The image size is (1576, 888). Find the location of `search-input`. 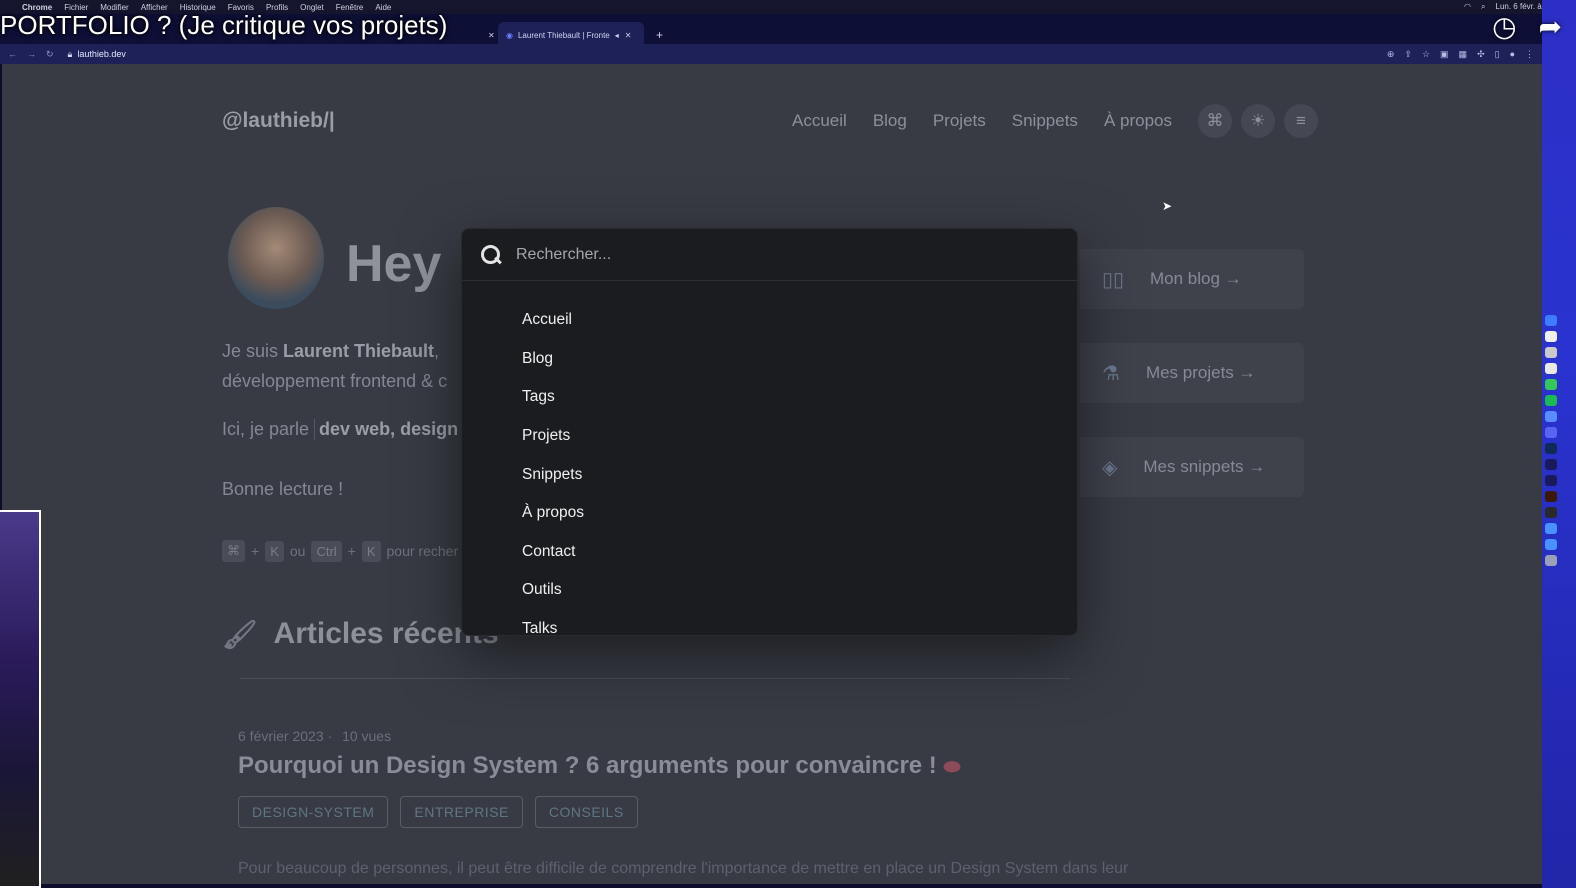

search-input is located at coordinates (776, 254).